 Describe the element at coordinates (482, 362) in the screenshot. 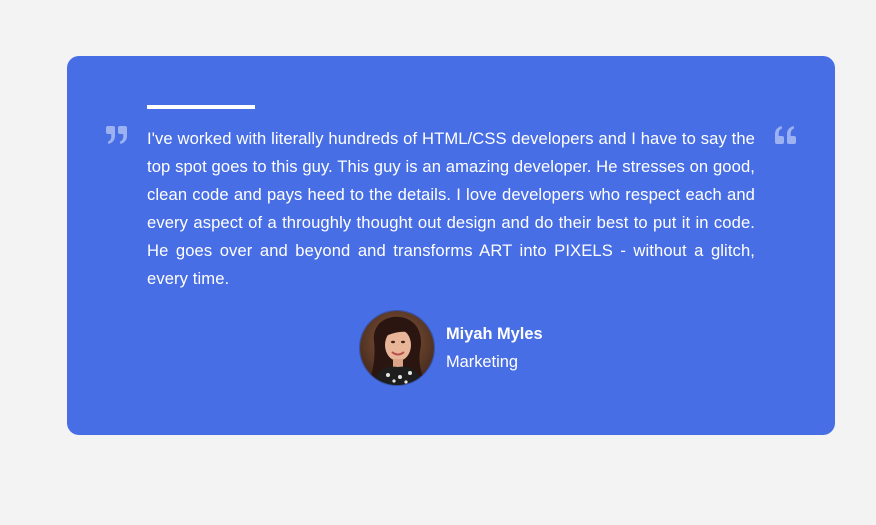

I see `author-role: Marketing` at that location.